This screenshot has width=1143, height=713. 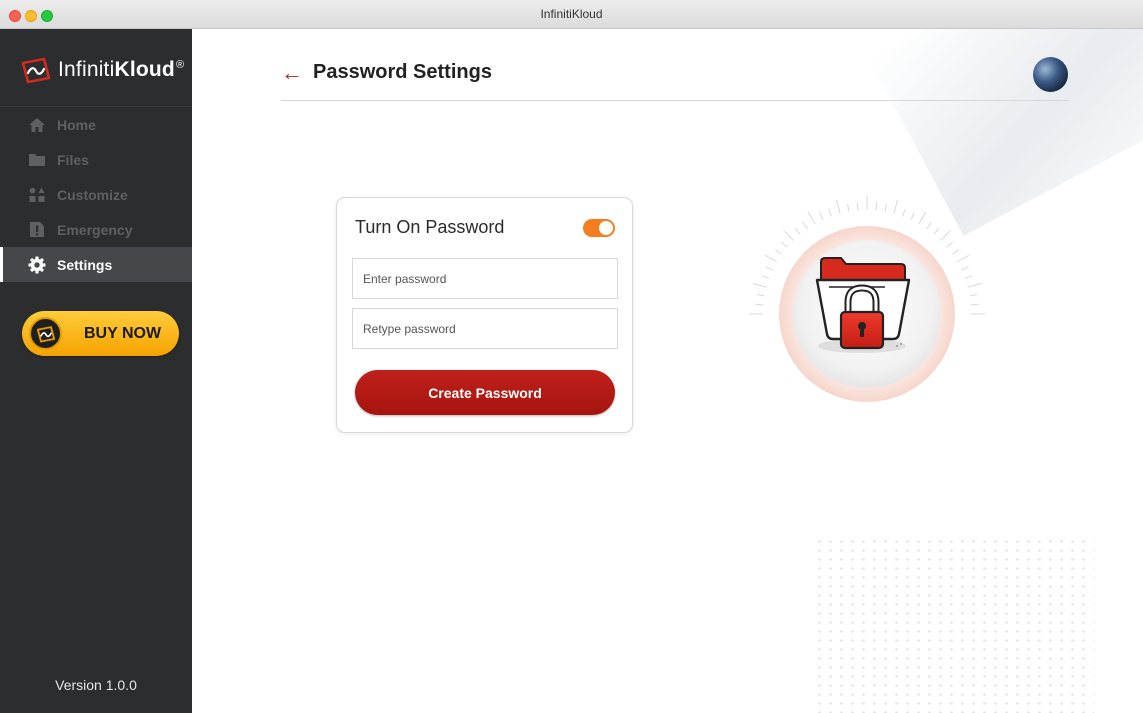 What do you see at coordinates (37, 125) in the screenshot?
I see `home-icon` at bounding box center [37, 125].